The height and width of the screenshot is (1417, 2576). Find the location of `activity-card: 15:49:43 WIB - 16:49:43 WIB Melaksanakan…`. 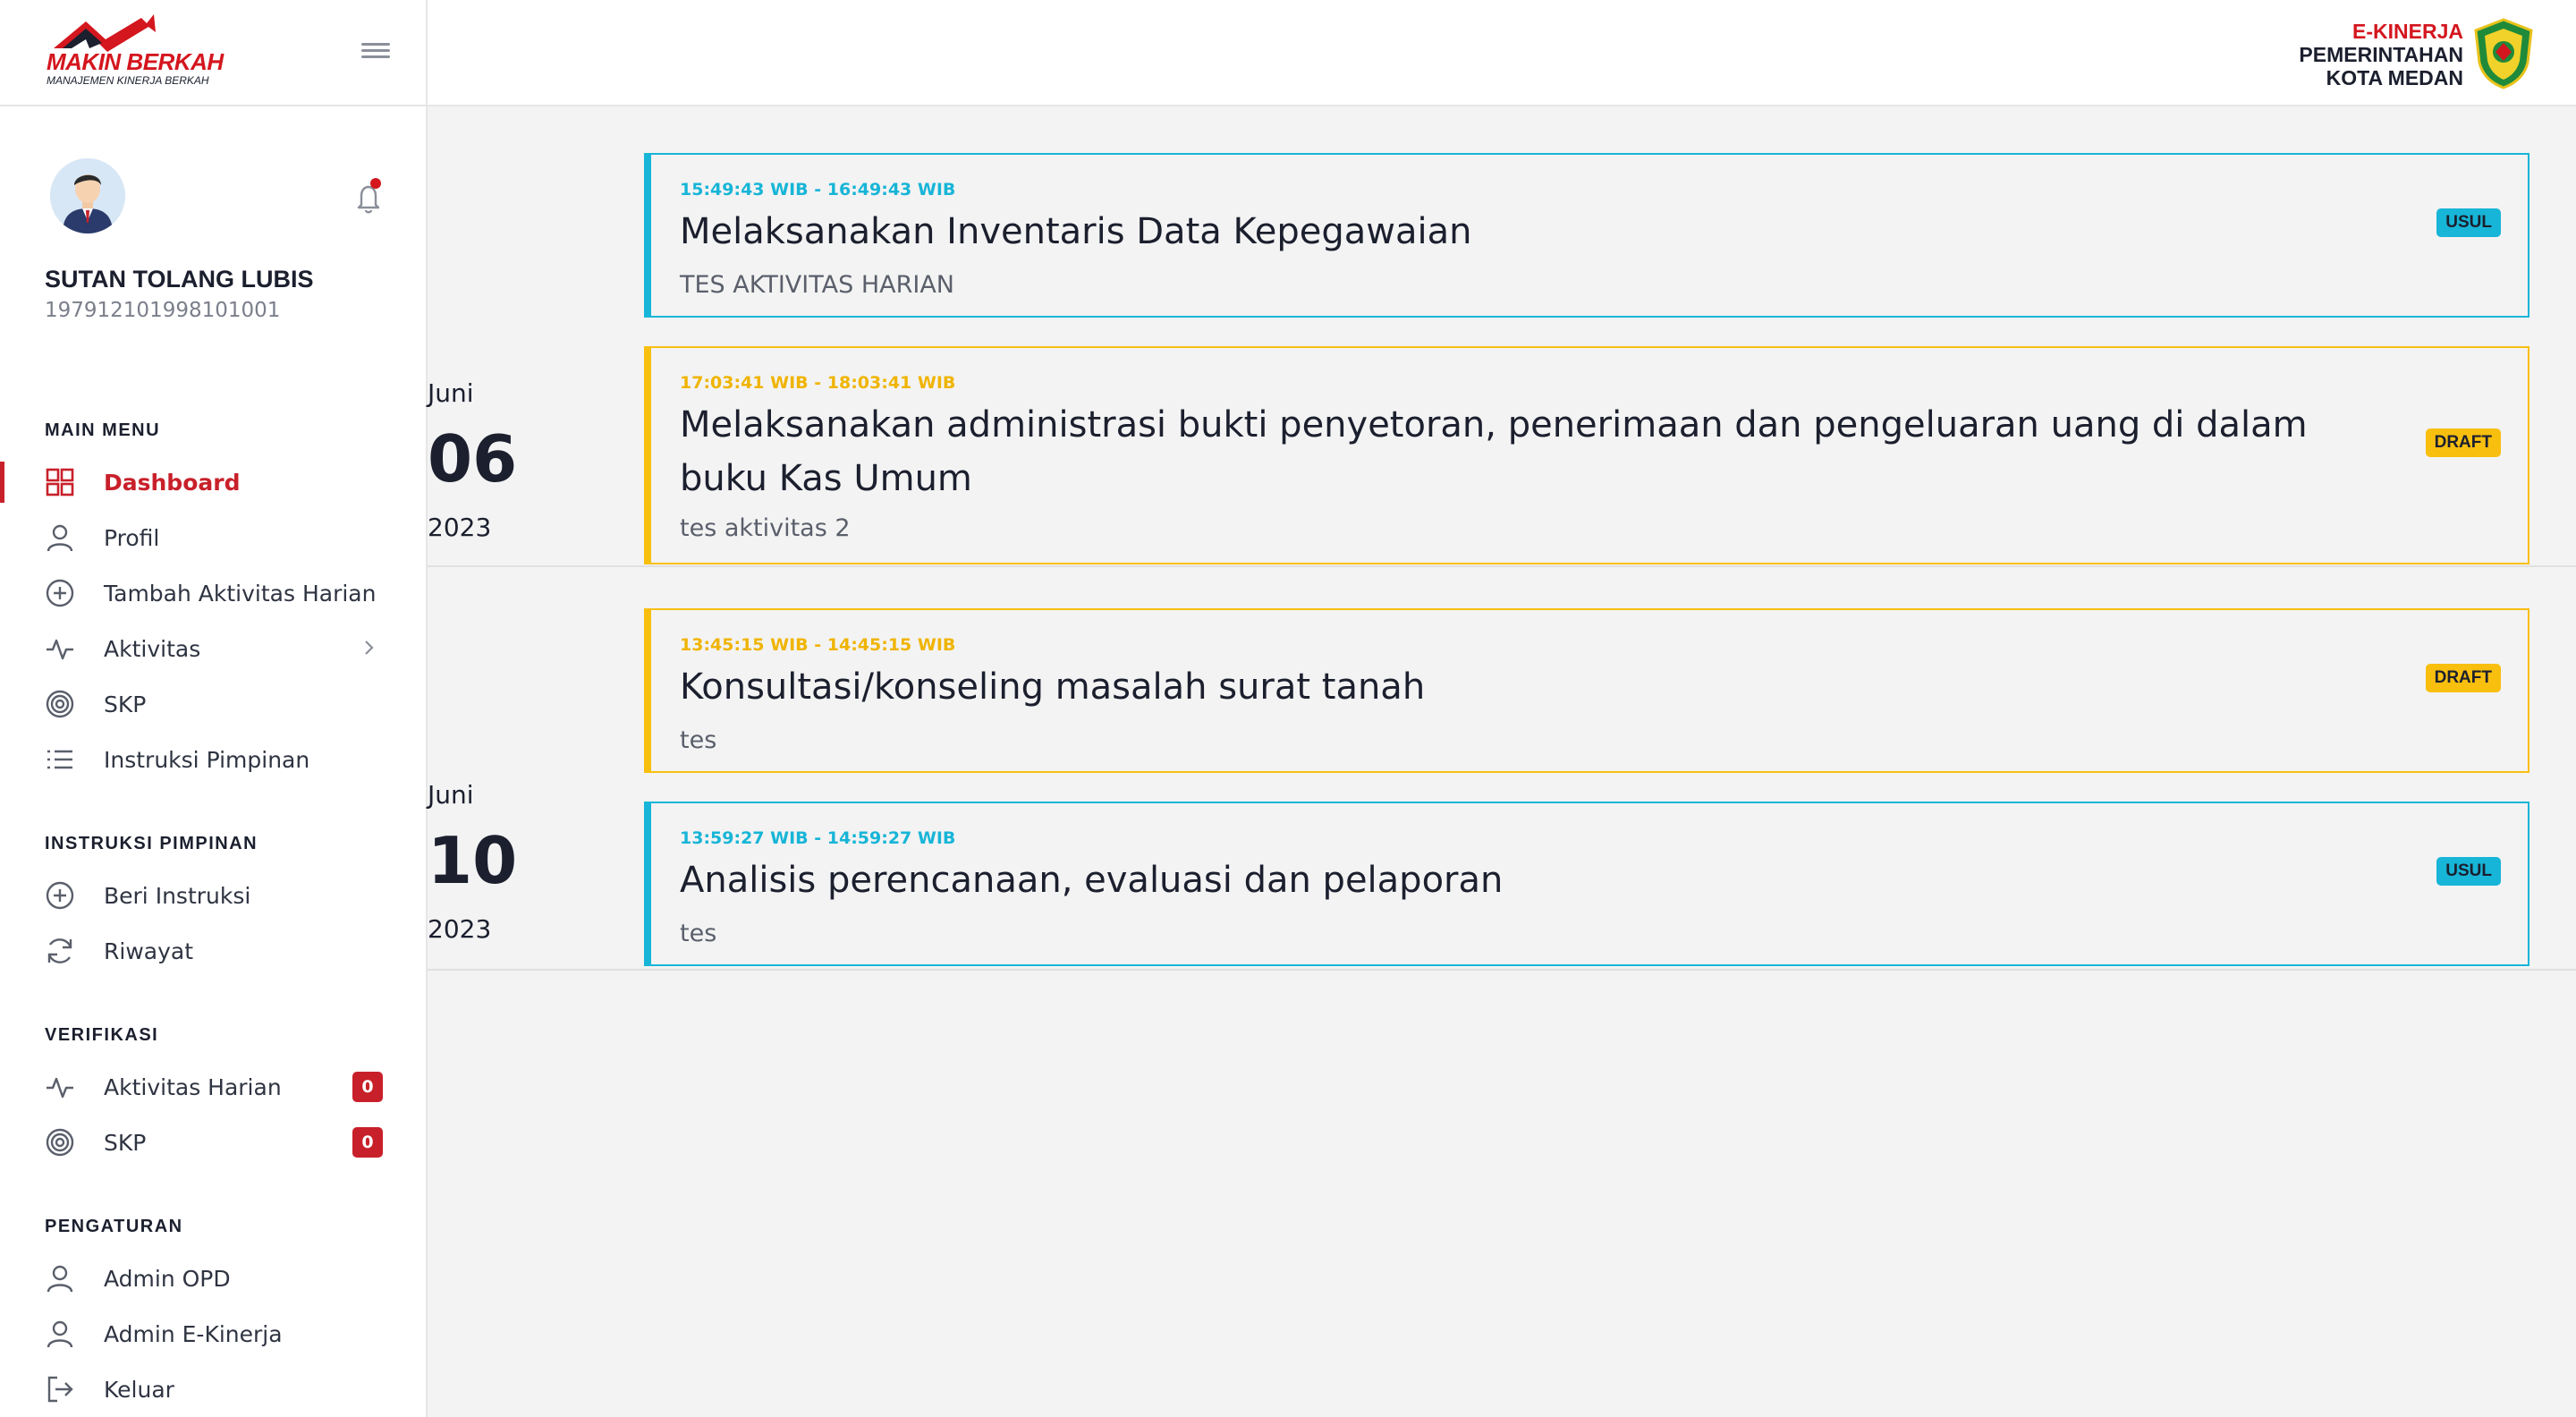

activity-card: 15:49:43 WIB - 16:49:43 WIB Melaksanakan… is located at coordinates (1586, 235).